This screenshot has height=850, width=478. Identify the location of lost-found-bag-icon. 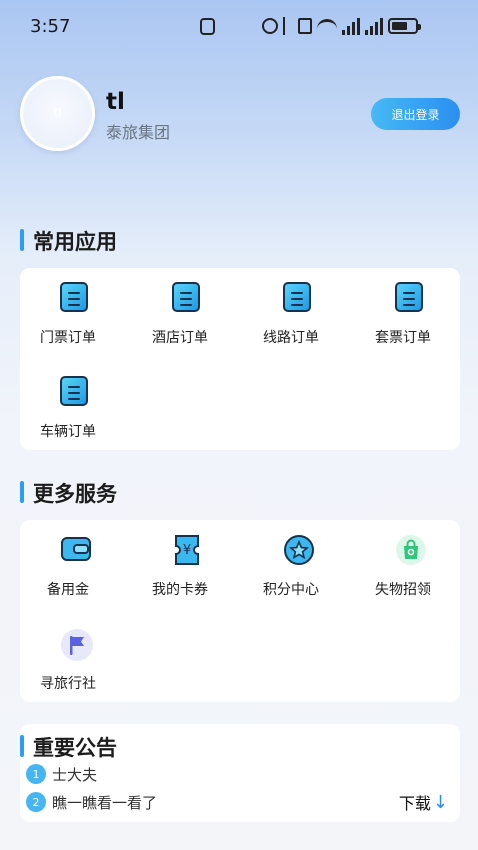
(410, 549).